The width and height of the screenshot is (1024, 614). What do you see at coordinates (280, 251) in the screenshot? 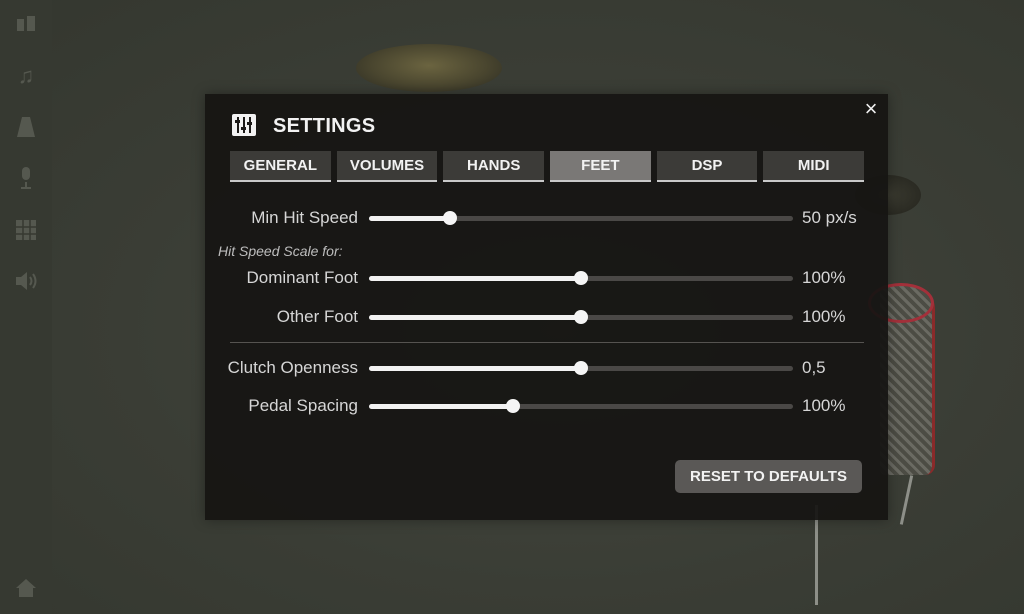
I see `section-label: Hit Speed Scale for:` at bounding box center [280, 251].